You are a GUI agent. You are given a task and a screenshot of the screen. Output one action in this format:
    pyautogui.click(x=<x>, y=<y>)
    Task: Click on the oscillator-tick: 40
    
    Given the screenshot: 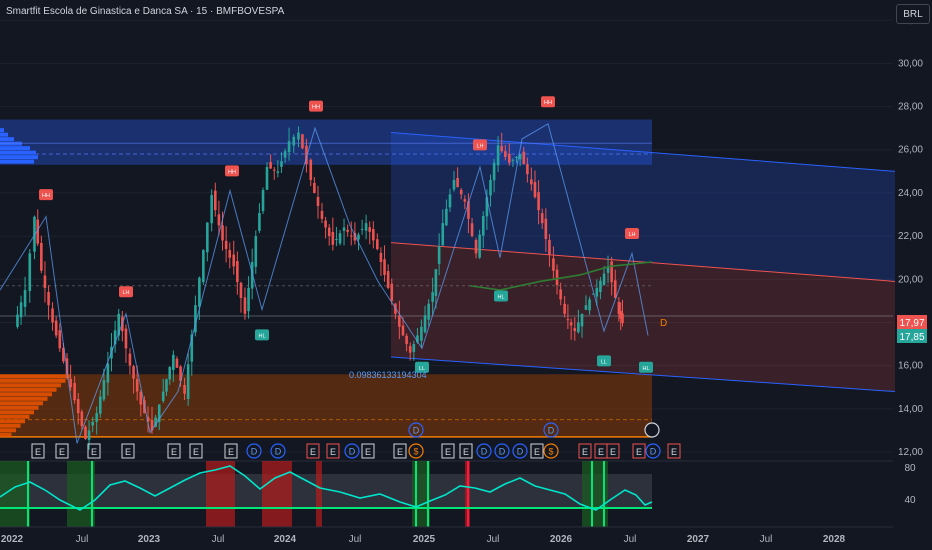 What is the action you would take?
    pyautogui.click(x=910, y=500)
    